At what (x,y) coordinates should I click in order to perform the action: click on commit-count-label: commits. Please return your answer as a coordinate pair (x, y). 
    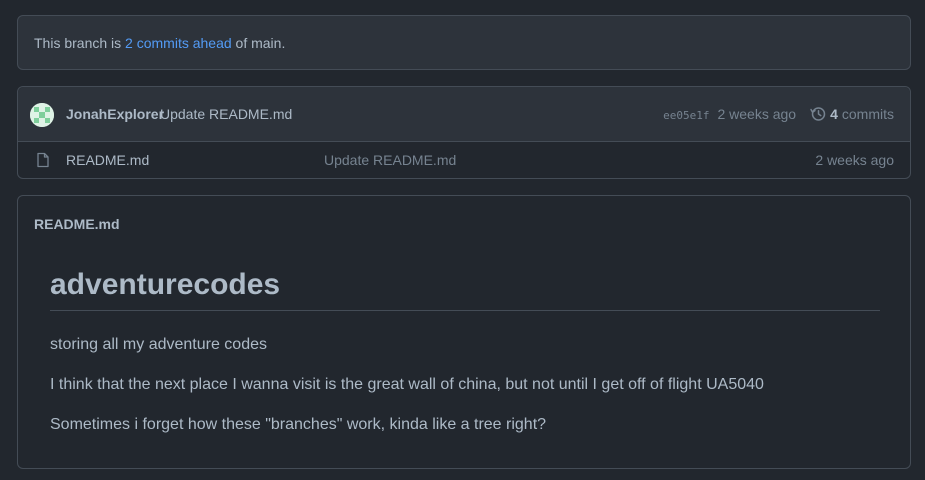
    Looking at the image, I should click on (867, 114).